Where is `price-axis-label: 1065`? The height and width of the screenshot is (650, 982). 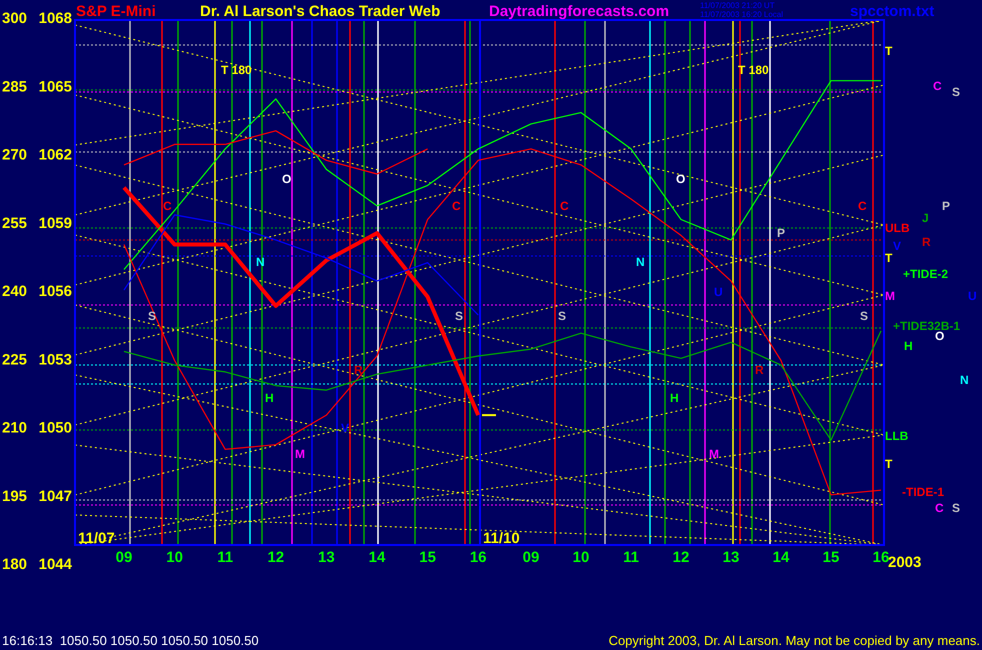
price-axis-label: 1065 is located at coordinates (55, 87).